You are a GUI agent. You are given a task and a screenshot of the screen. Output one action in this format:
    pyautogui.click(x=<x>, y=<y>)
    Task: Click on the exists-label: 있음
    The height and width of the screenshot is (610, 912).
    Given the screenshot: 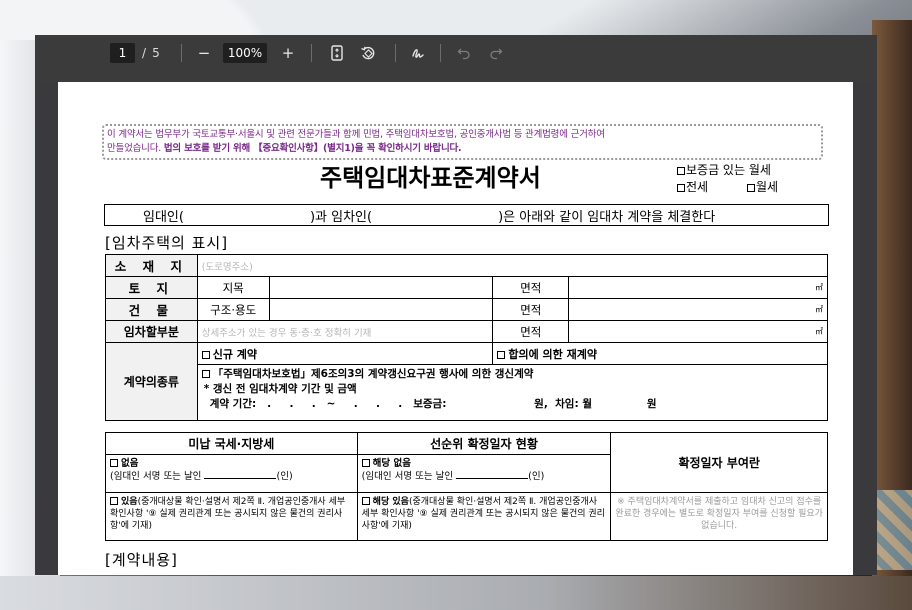 What is the action you would take?
    pyautogui.click(x=129, y=502)
    